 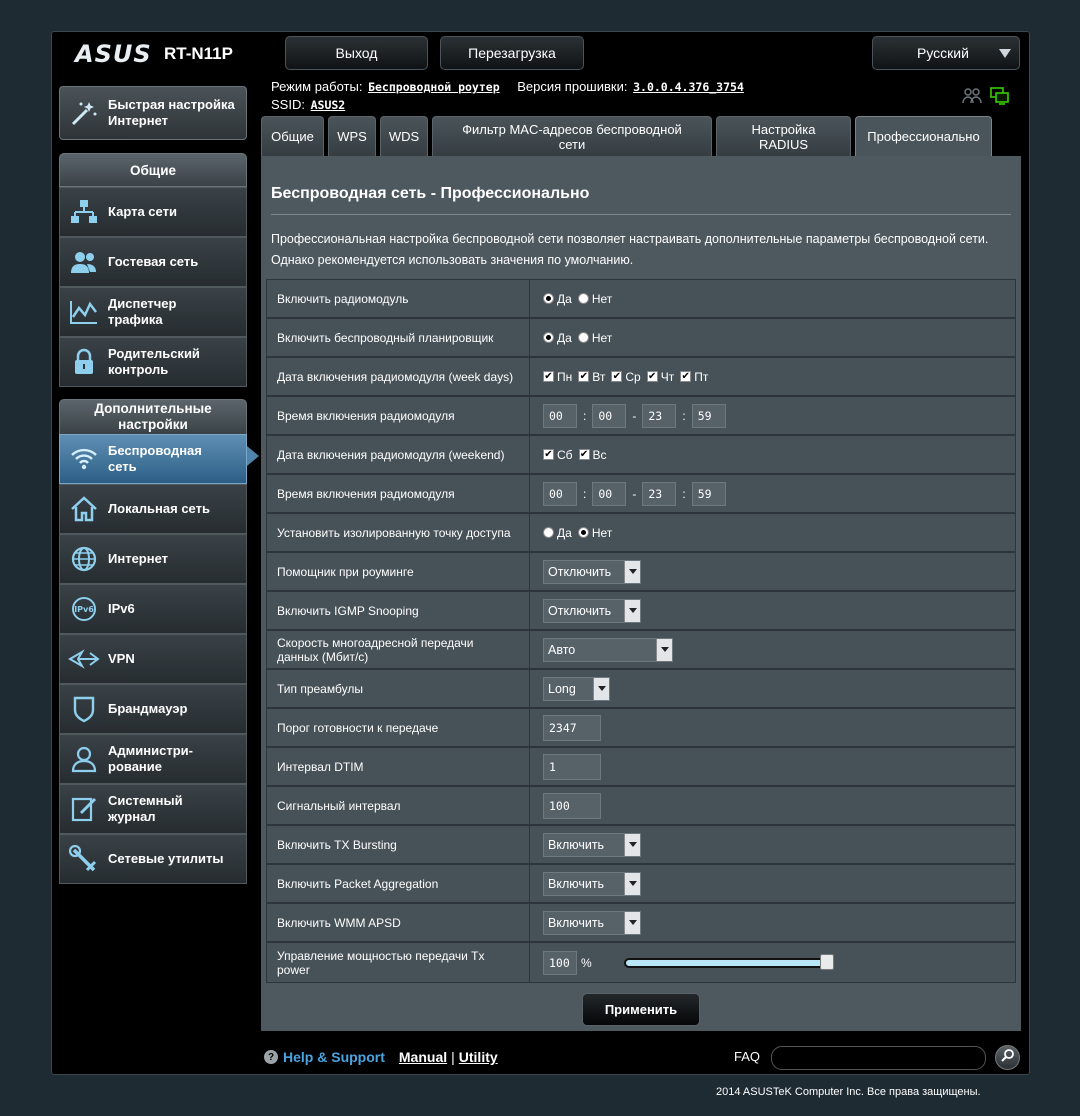 What do you see at coordinates (827, 962) in the screenshot?
I see `tx-power-slider-handle` at bounding box center [827, 962].